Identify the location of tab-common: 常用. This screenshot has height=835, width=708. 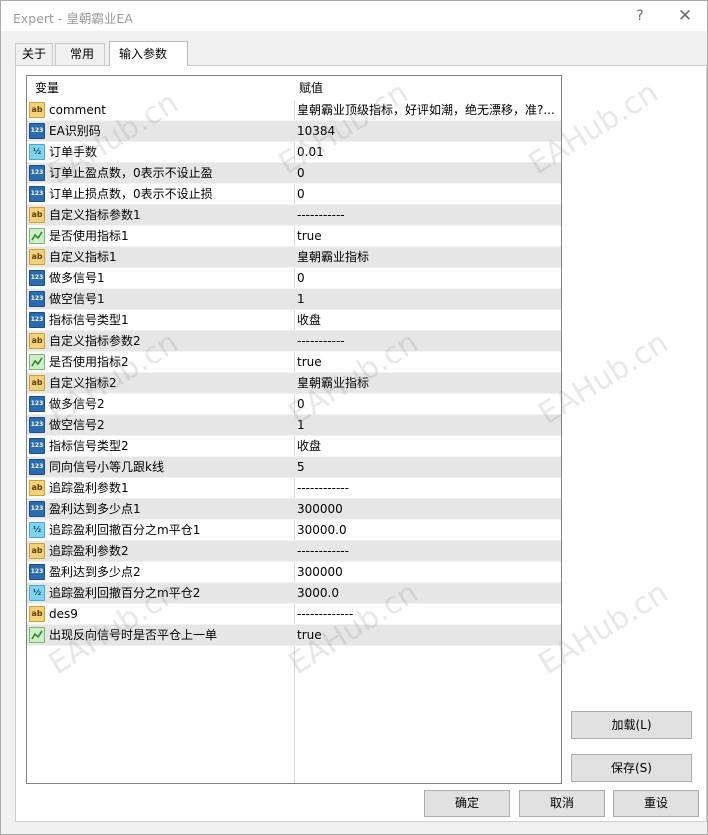
(80, 54).